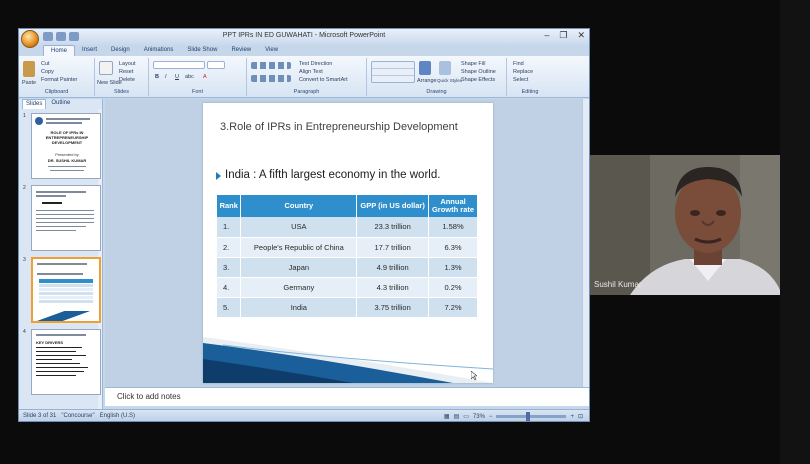 The width and height of the screenshot is (810, 464). What do you see at coordinates (29, 69) in the screenshot?
I see `paste-icon` at bounding box center [29, 69].